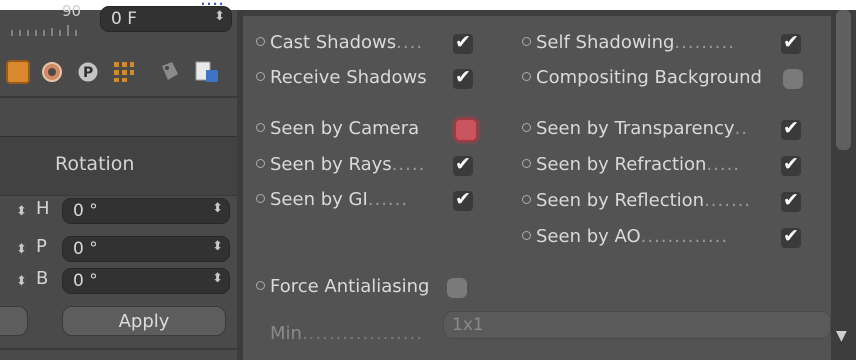  I want to click on seen-by-ao-checkbox, so click(791, 236).